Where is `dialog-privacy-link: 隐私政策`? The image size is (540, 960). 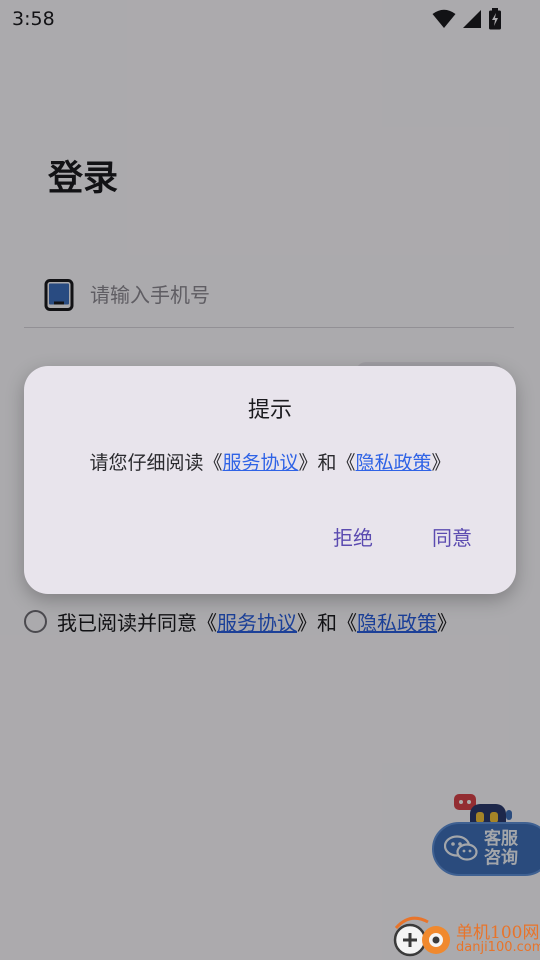
dialog-privacy-link: 隐私政策 is located at coordinates (394, 463).